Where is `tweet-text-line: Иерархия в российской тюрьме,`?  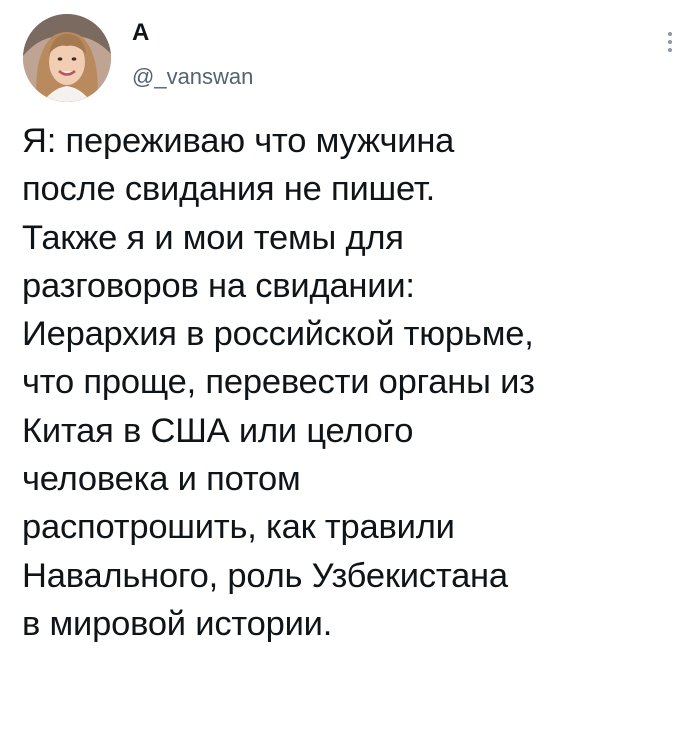
tweet-text-line: Иерархия в российской тюрьме, is located at coordinates (278, 334).